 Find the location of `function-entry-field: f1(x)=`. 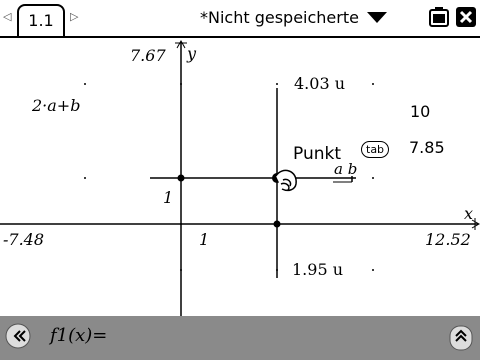

function-entry-field: f1(x)= is located at coordinates (240, 338).